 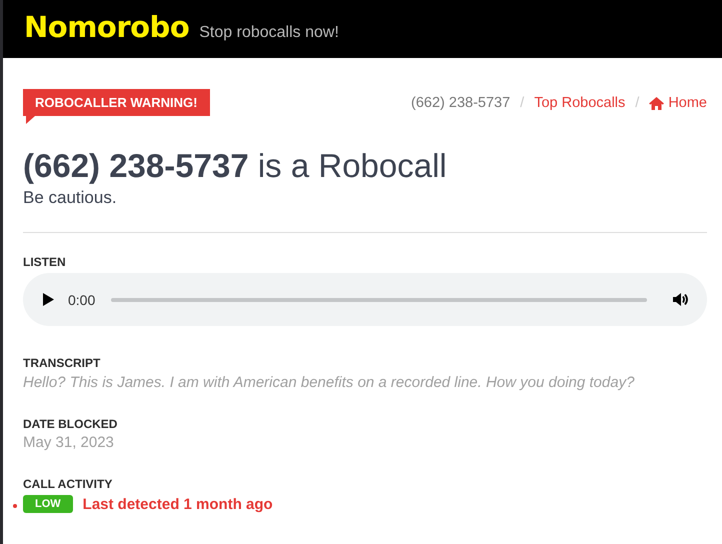 I want to click on transcript-text: Hello? This is James. I am with American benefits on a recorded line. How you doing today?, so click(x=329, y=382).